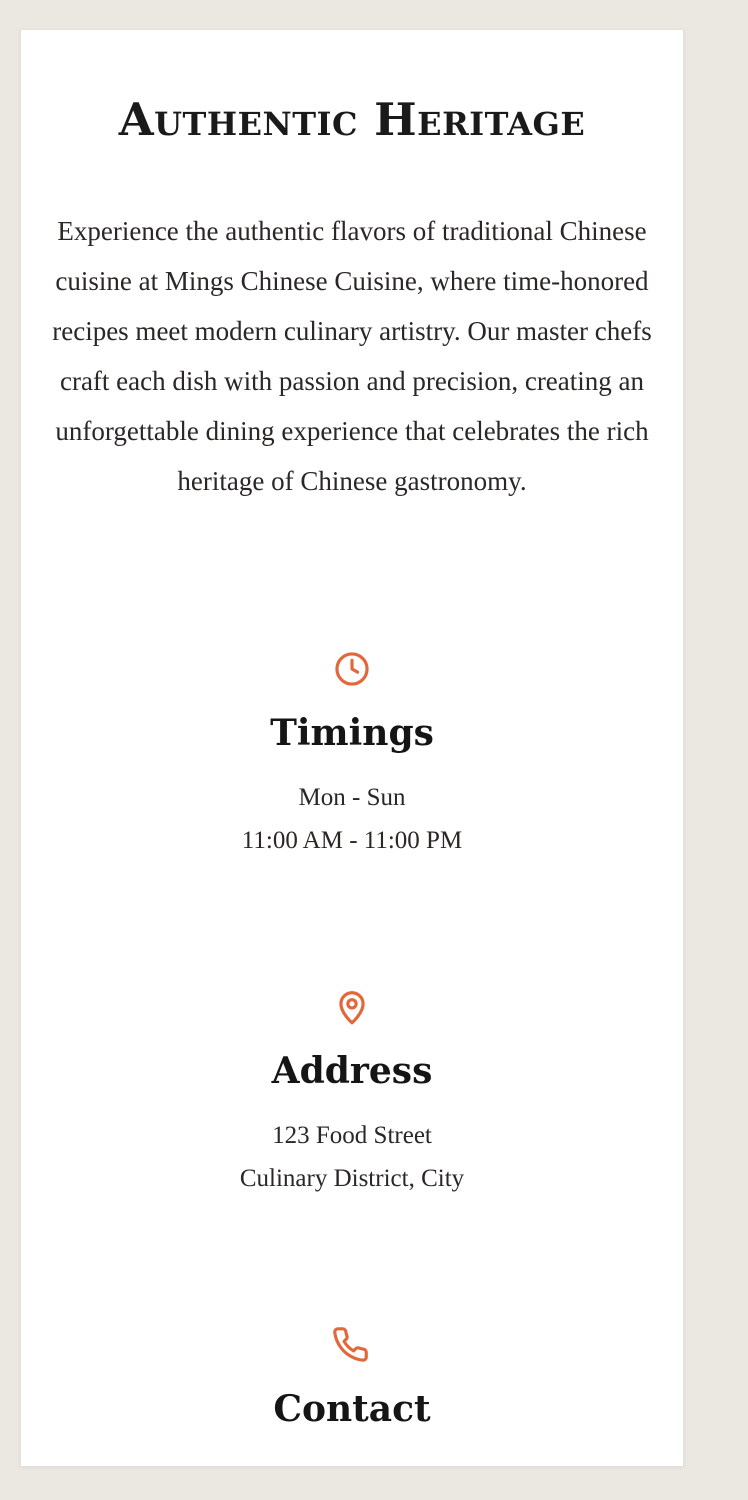  I want to click on phone-icon, so click(352, 1345).